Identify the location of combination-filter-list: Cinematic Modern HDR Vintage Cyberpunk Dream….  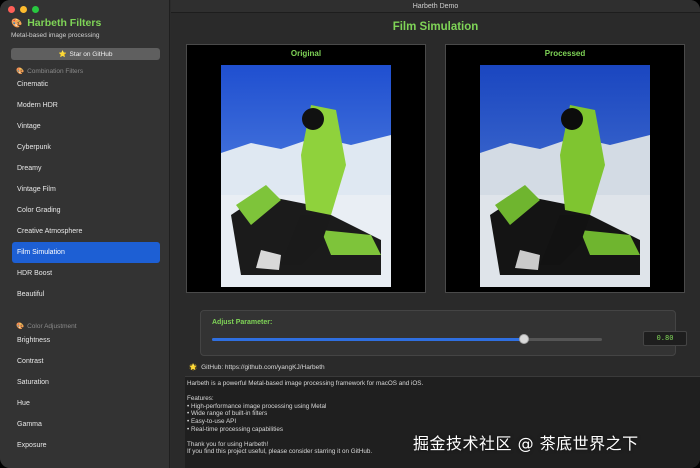
(86, 189).